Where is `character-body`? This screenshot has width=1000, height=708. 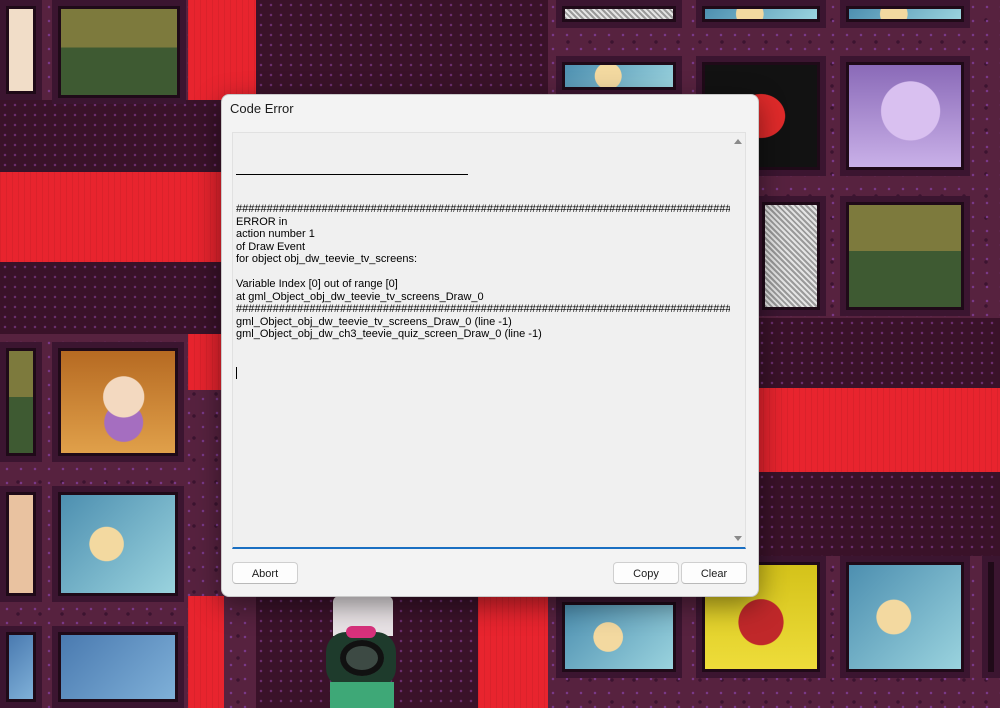 character-body is located at coordinates (362, 695).